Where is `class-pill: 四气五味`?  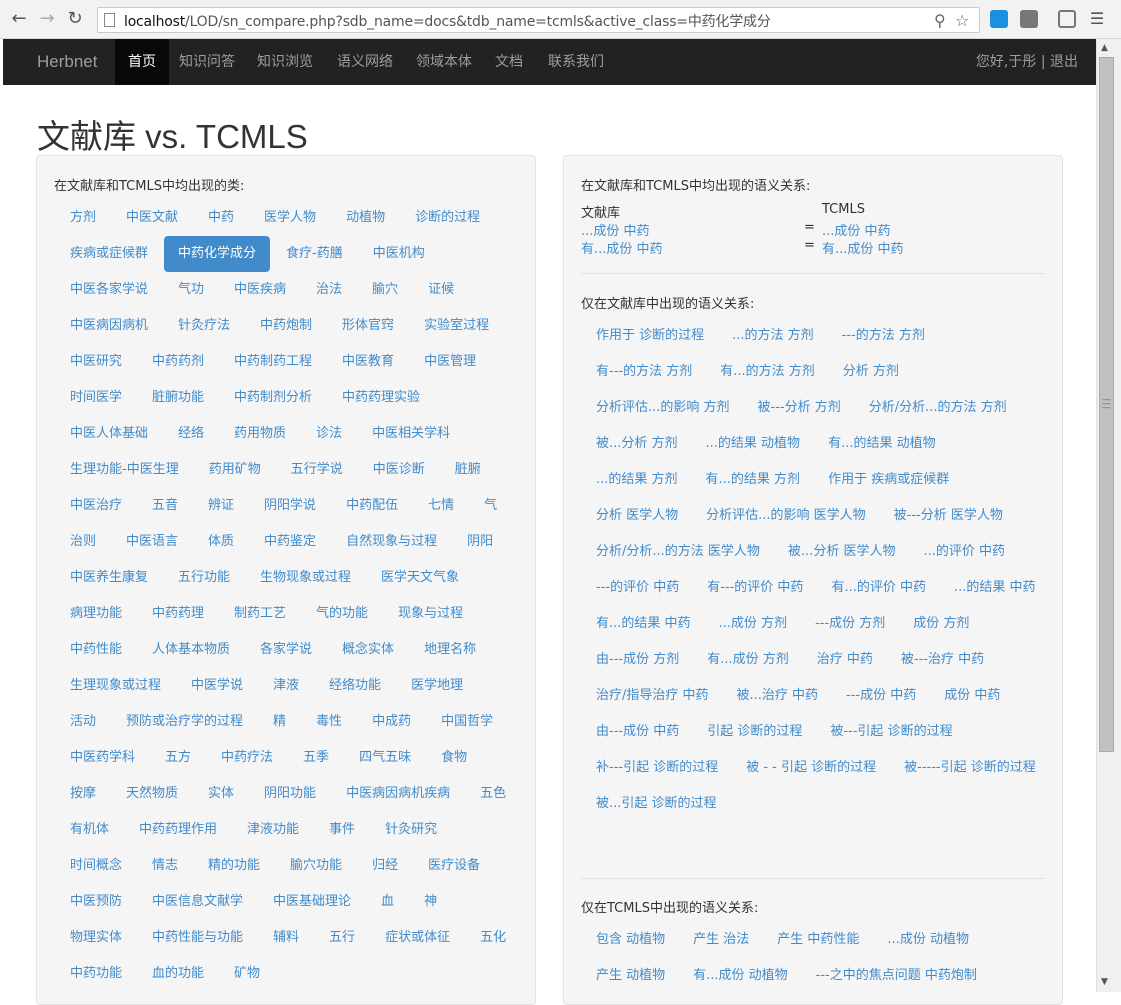
class-pill: 四气五味 is located at coordinates (385, 758).